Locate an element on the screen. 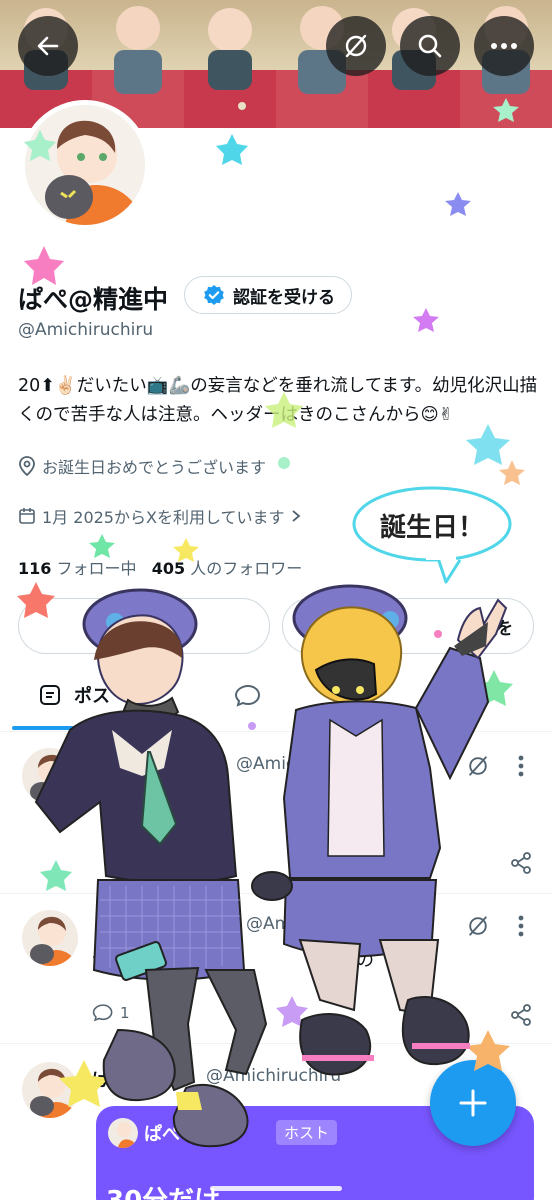 The width and height of the screenshot is (552, 1200). post-item: @Amichiru 音 めるの 1 is located at coordinates (276, 969).